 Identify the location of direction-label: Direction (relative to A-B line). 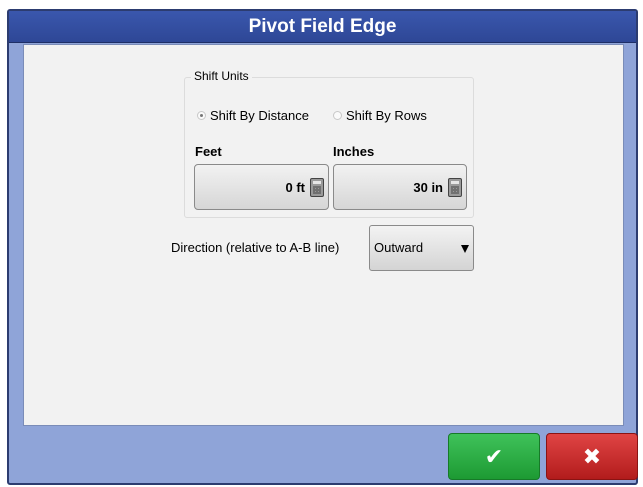
(255, 247).